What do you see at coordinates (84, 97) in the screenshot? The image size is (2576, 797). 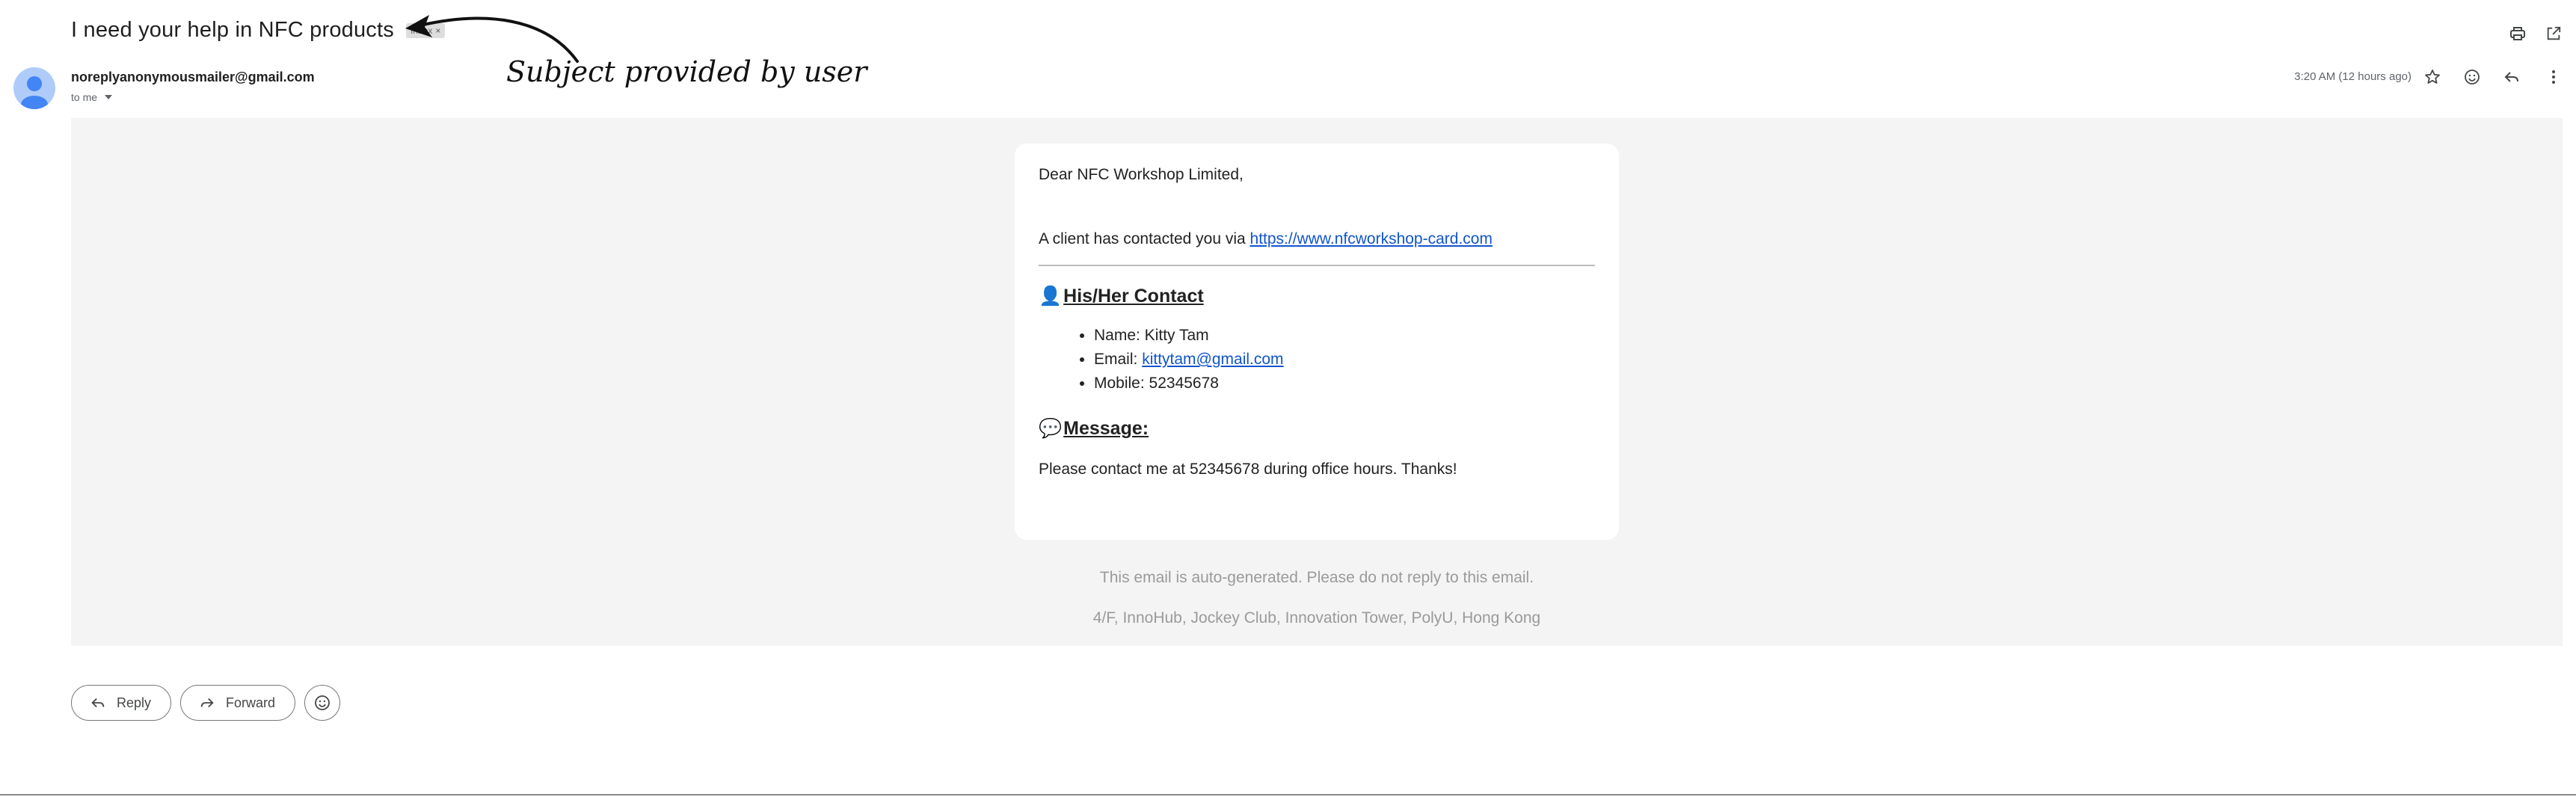 I see `recipient-label: to me` at bounding box center [84, 97].